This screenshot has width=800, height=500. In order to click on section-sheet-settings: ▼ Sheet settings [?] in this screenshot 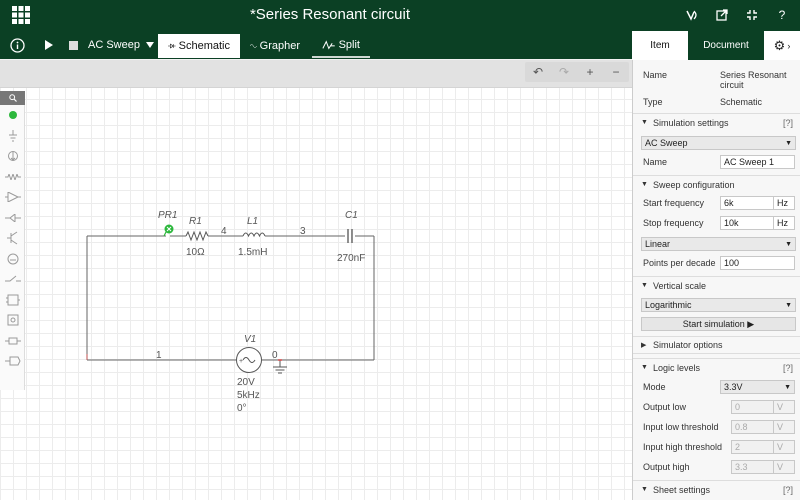, I will do `click(716, 489)`.